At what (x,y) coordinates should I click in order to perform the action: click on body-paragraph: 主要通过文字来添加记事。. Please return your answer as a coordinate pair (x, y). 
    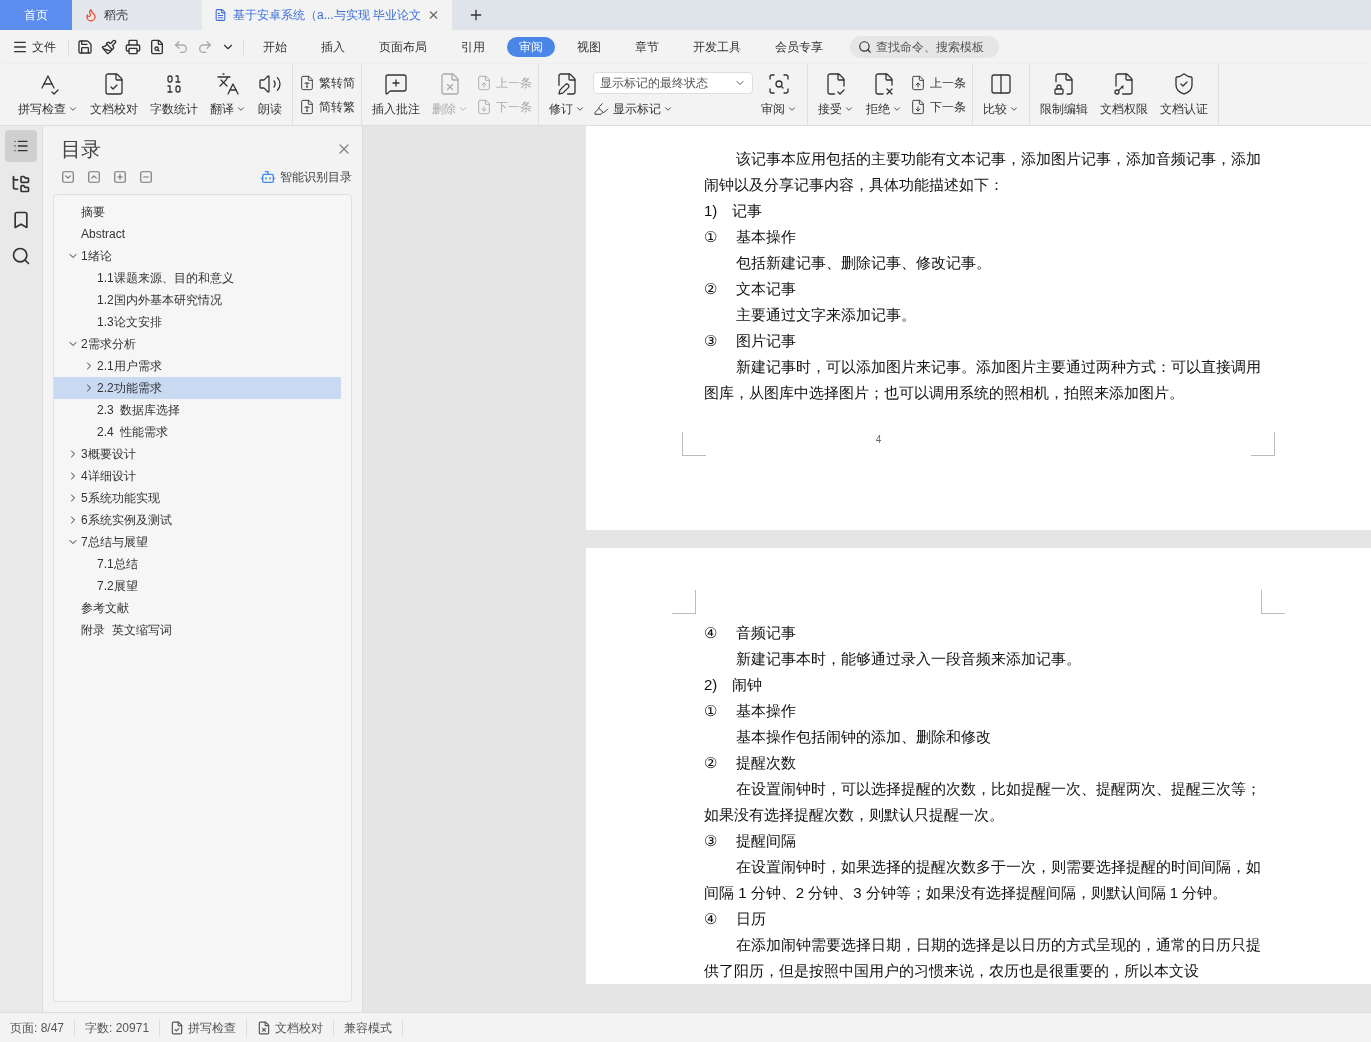
    Looking at the image, I should click on (826, 315).